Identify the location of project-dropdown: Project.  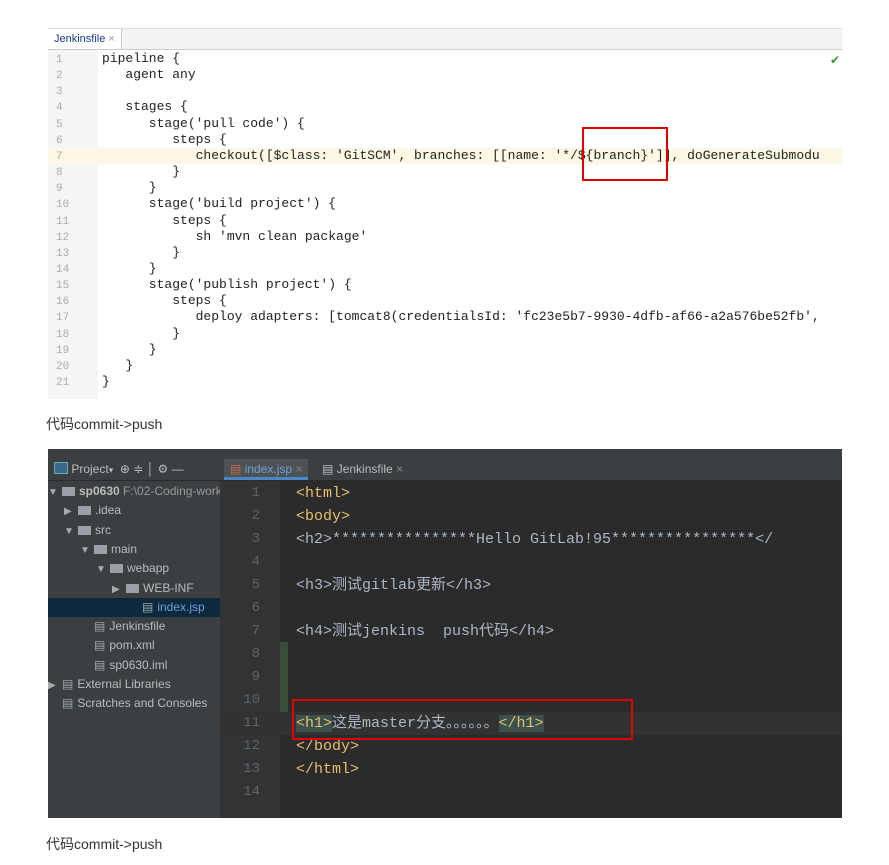
(89, 469).